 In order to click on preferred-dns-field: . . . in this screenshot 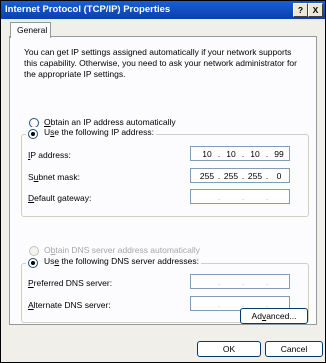, I will do `click(240, 281)`.